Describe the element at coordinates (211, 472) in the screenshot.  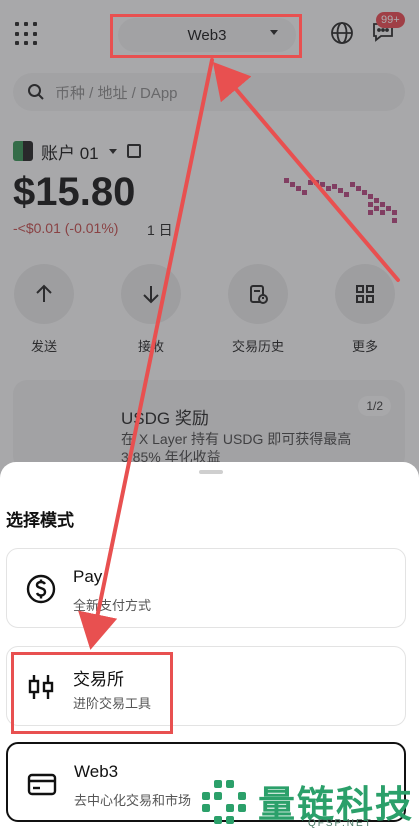
I see `sheet-handle` at that location.